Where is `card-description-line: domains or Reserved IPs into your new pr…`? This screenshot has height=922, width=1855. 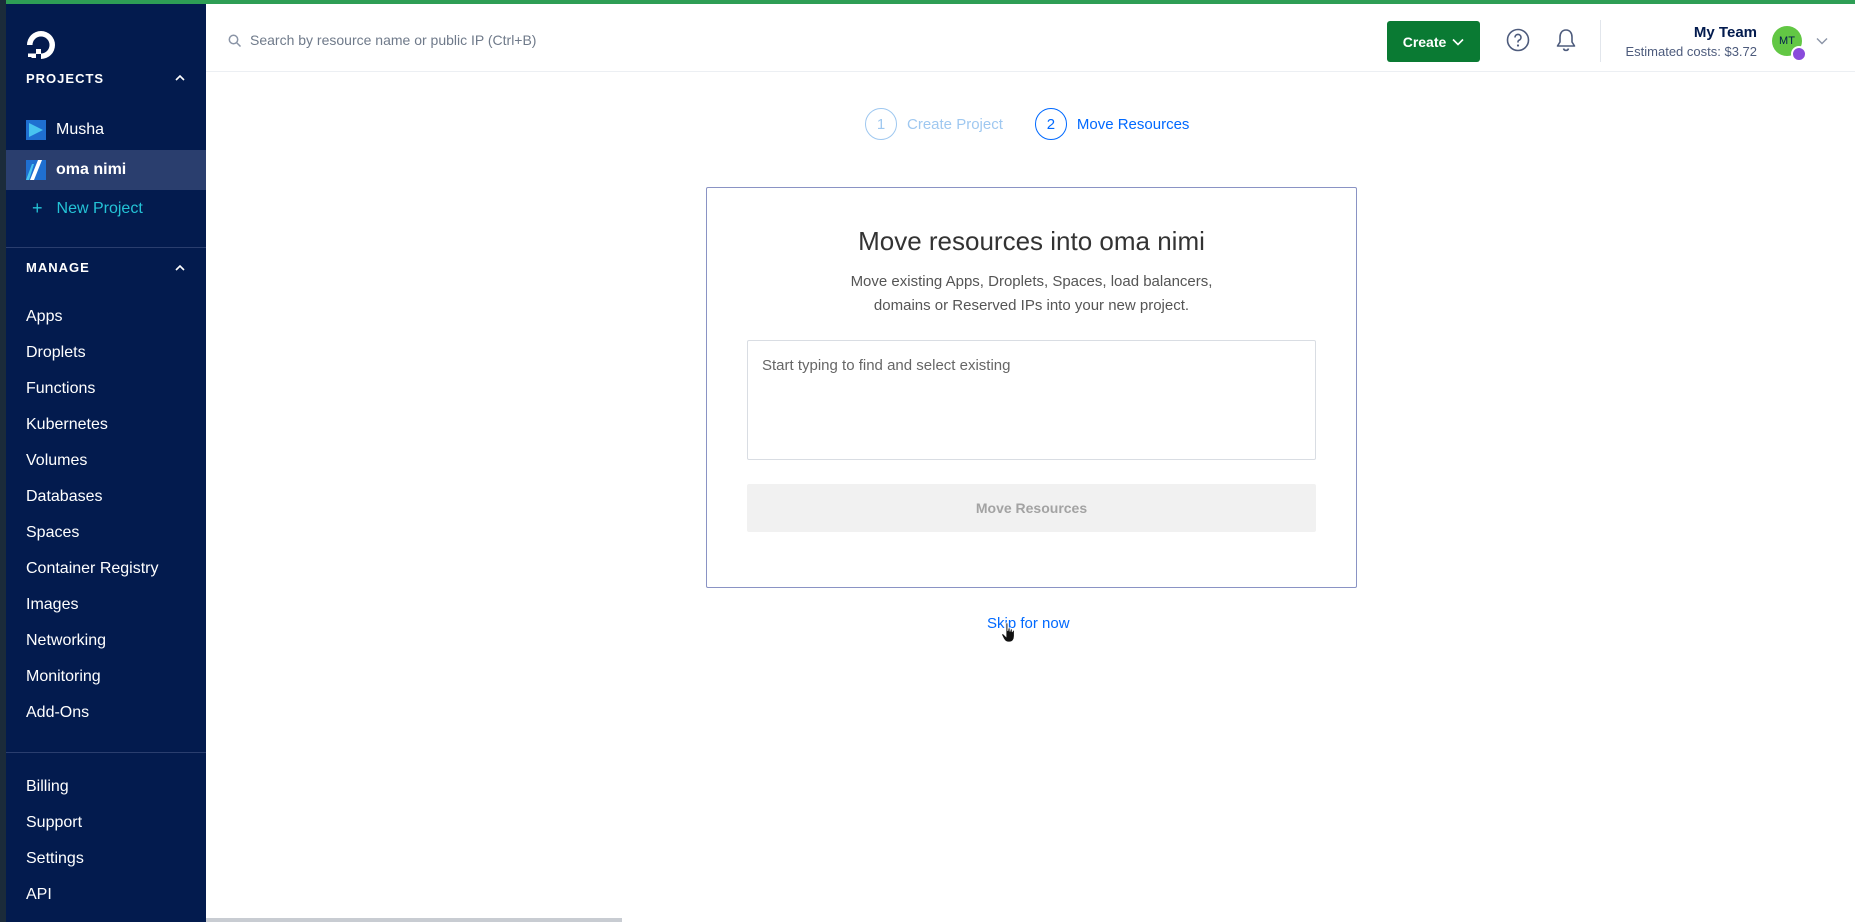
card-description-line: domains or Reserved IPs into your new pr… is located at coordinates (1031, 305).